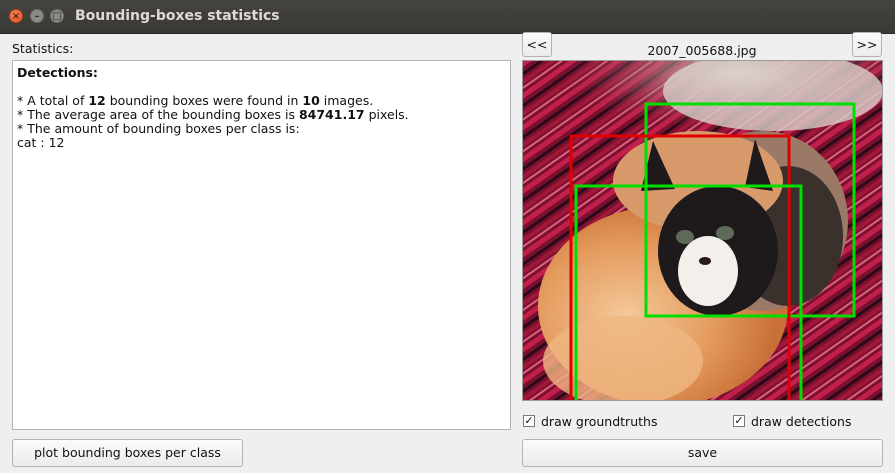 Image resolution: width=895 pixels, height=473 pixels. Describe the element at coordinates (685, 237) in the screenshot. I see `cat-eye-left` at that location.